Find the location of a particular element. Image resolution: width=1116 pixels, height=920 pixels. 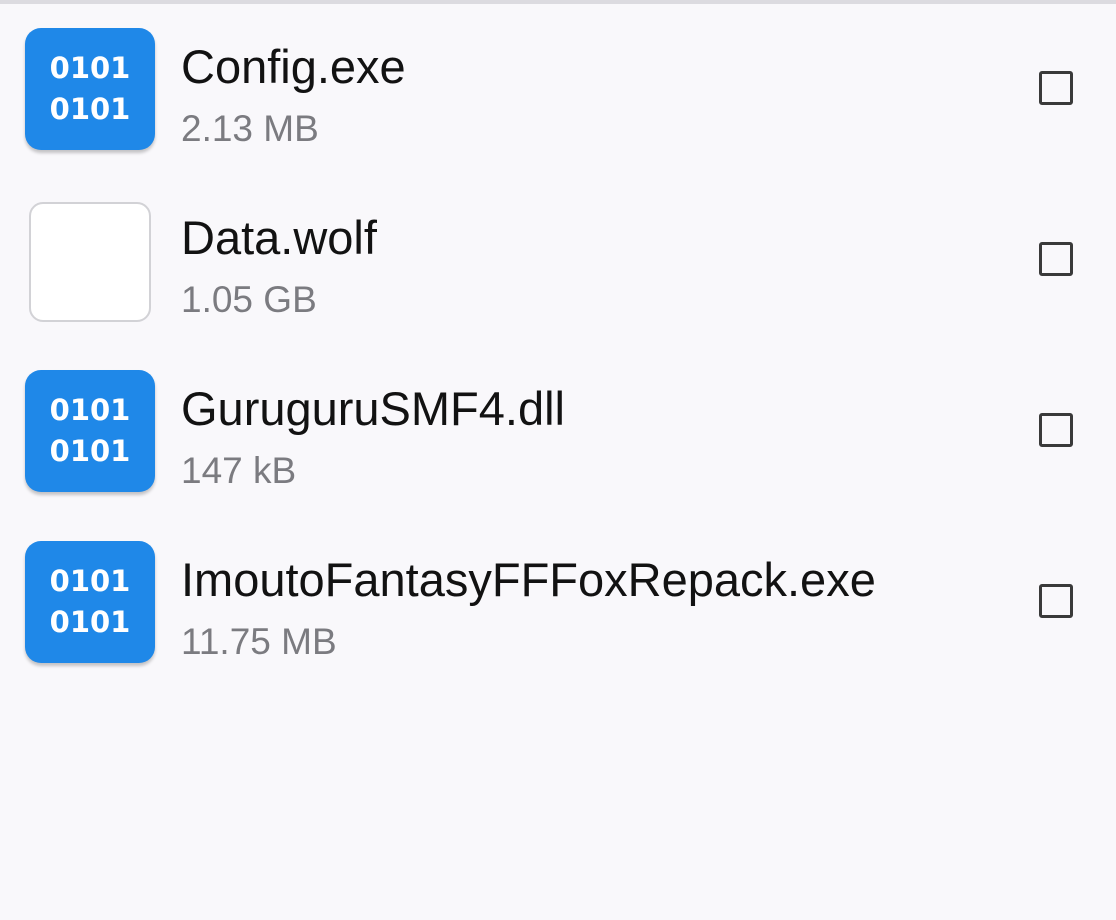

file-name: Data.wolf is located at coordinates (279, 237).